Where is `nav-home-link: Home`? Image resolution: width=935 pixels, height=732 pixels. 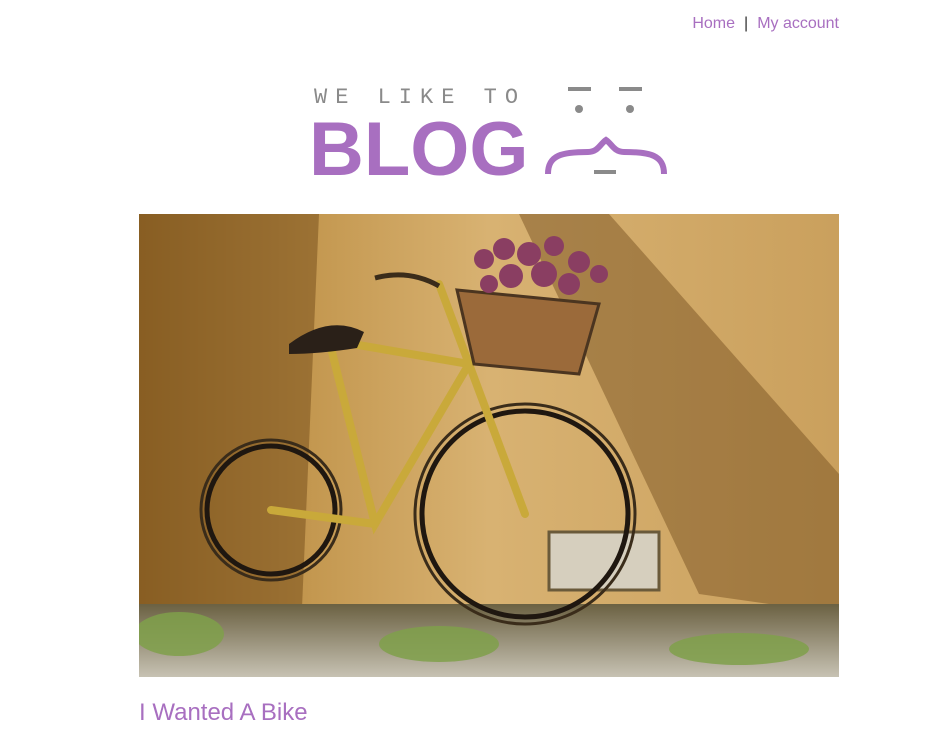 nav-home-link: Home is located at coordinates (713, 23).